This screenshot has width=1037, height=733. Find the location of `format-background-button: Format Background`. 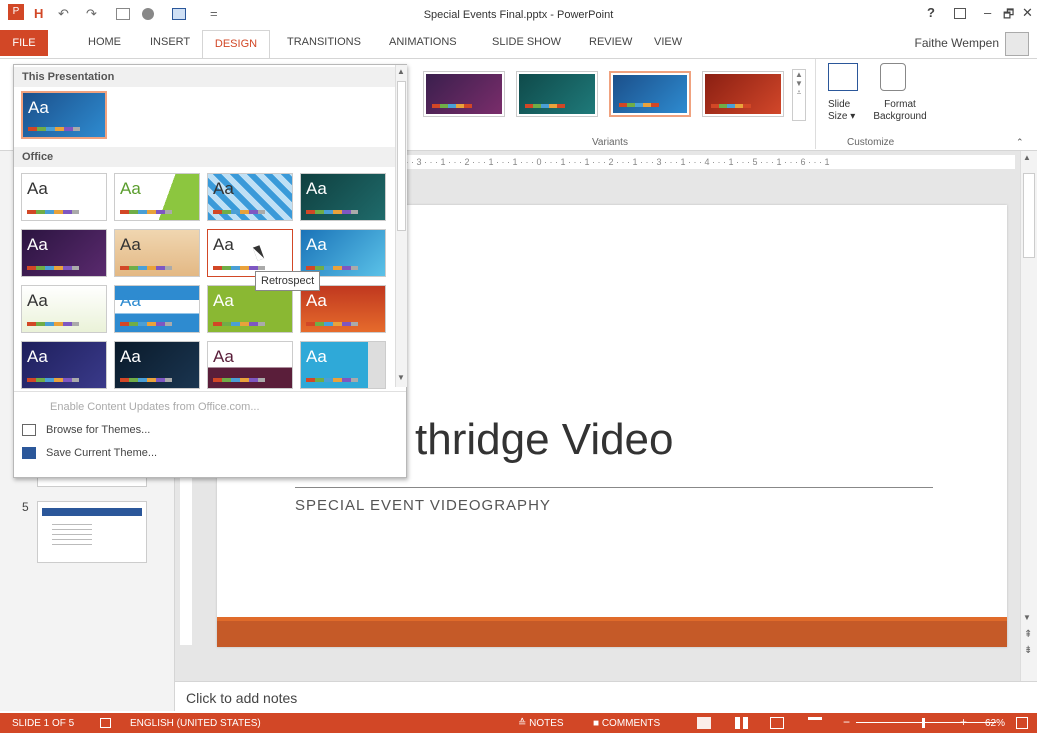

format-background-button: Format Background is located at coordinates (900, 111).